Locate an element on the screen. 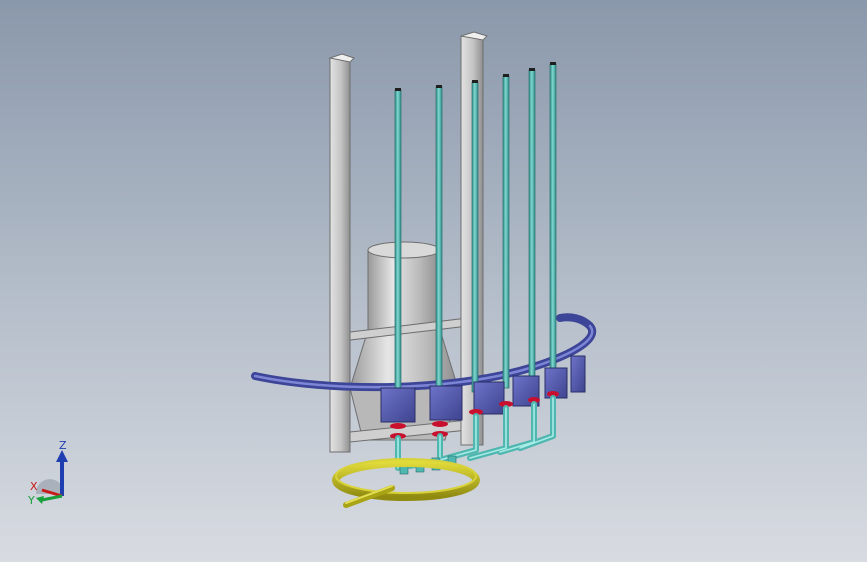 Image resolution: width=867 pixels, height=562 pixels. x-axis-label: X is located at coordinates (34, 486).